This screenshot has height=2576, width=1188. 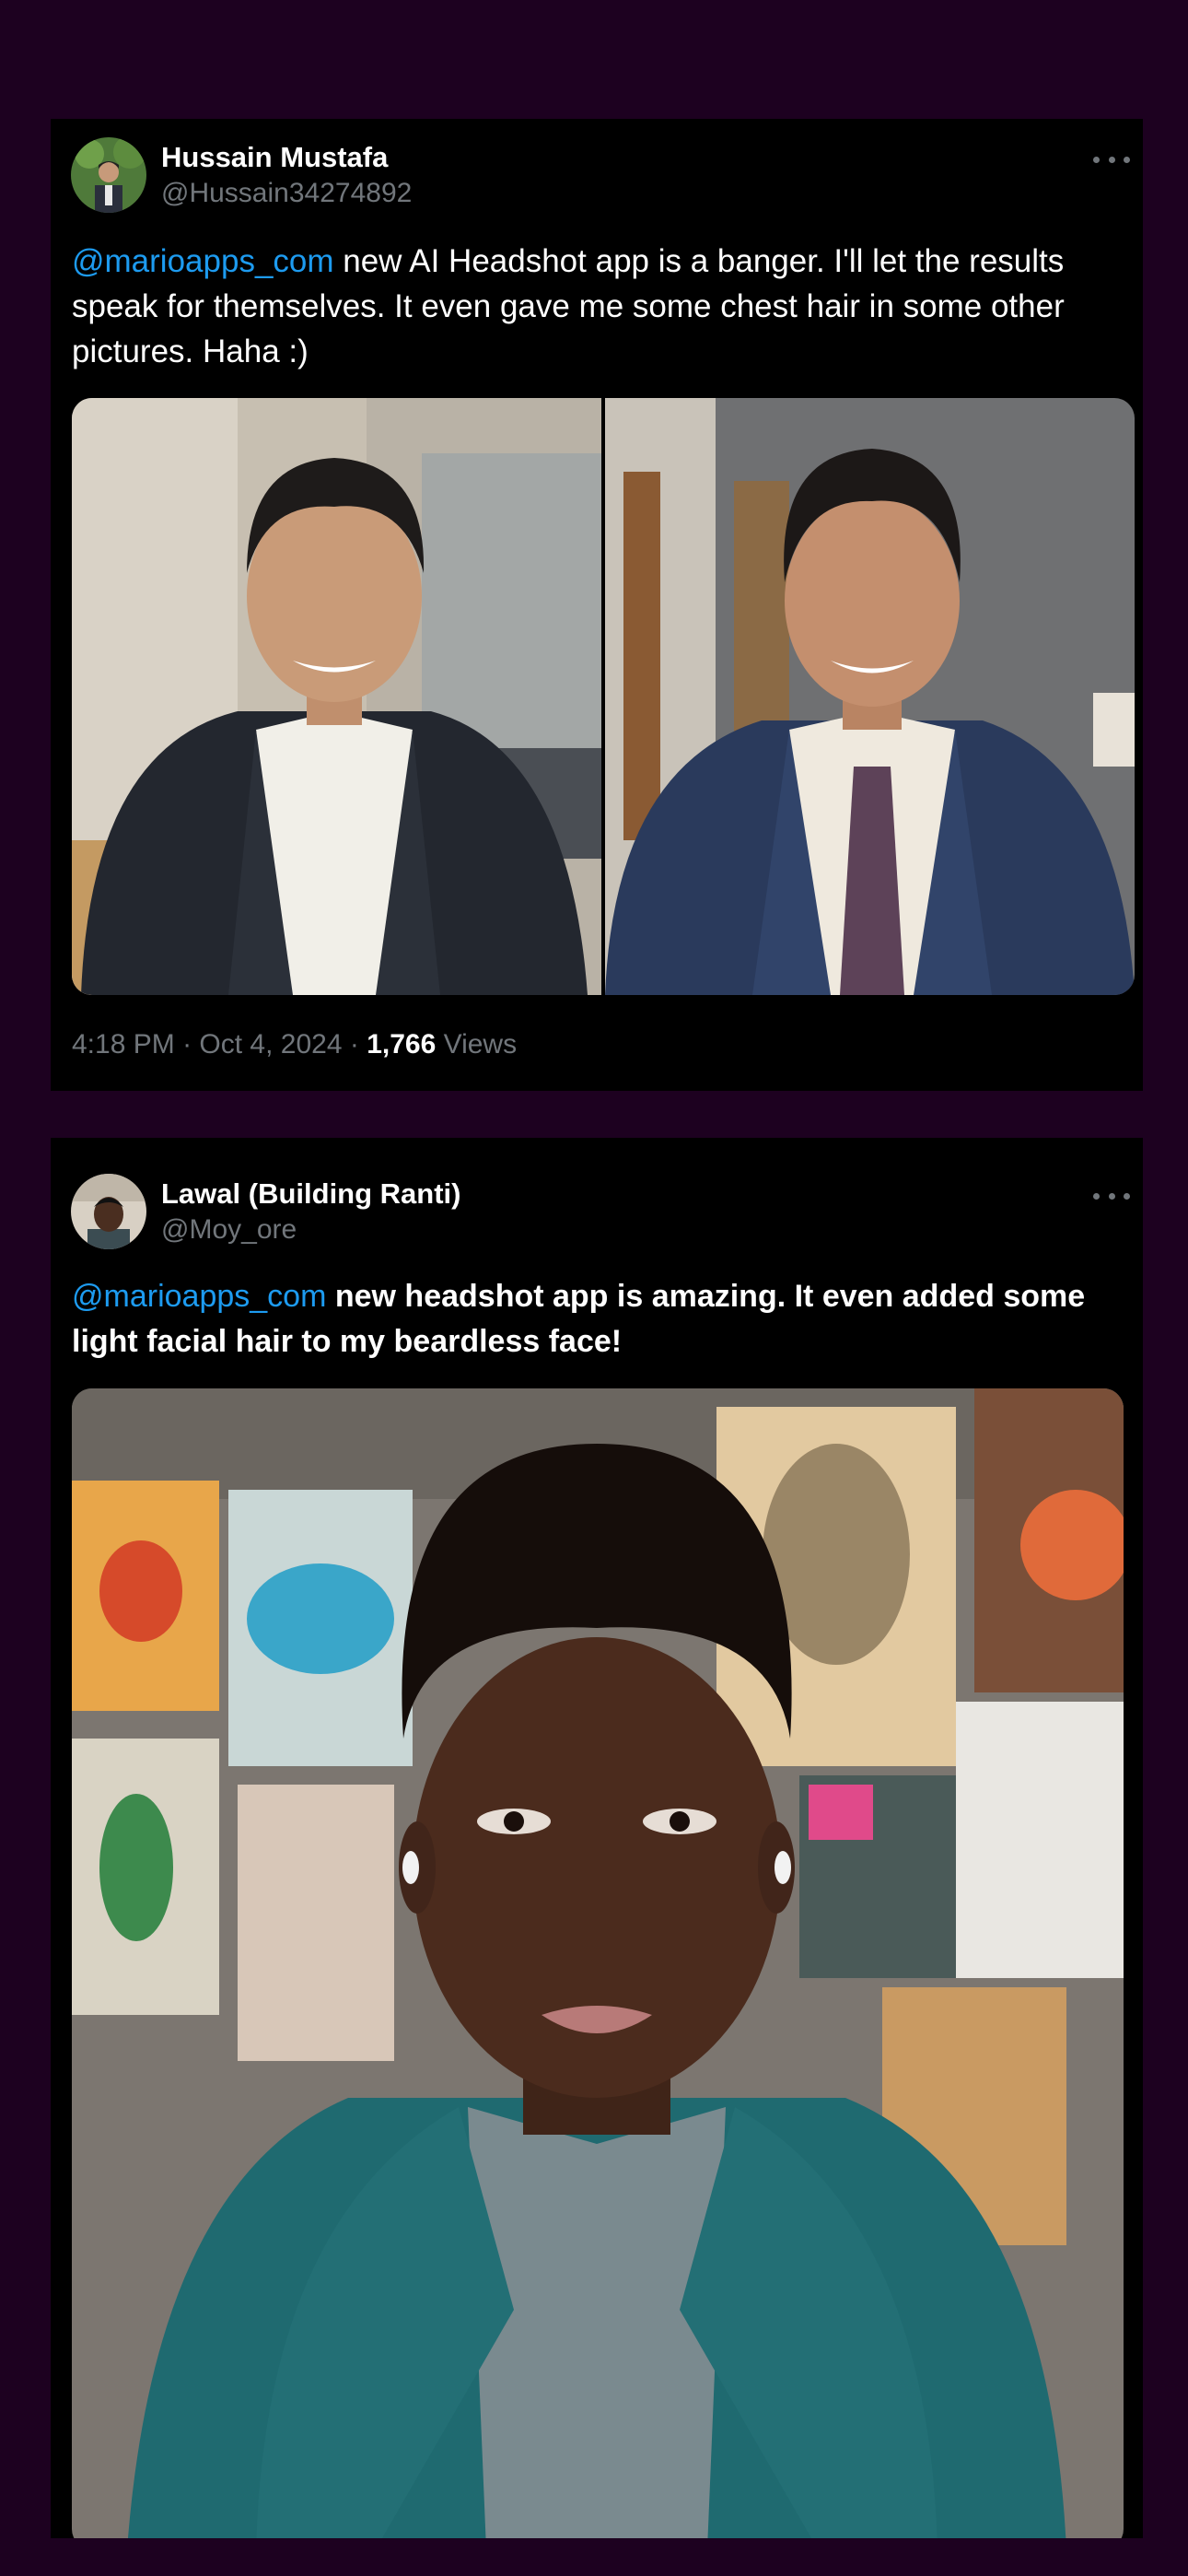 I want to click on display-name: Hussain Mustafa, so click(x=274, y=157).